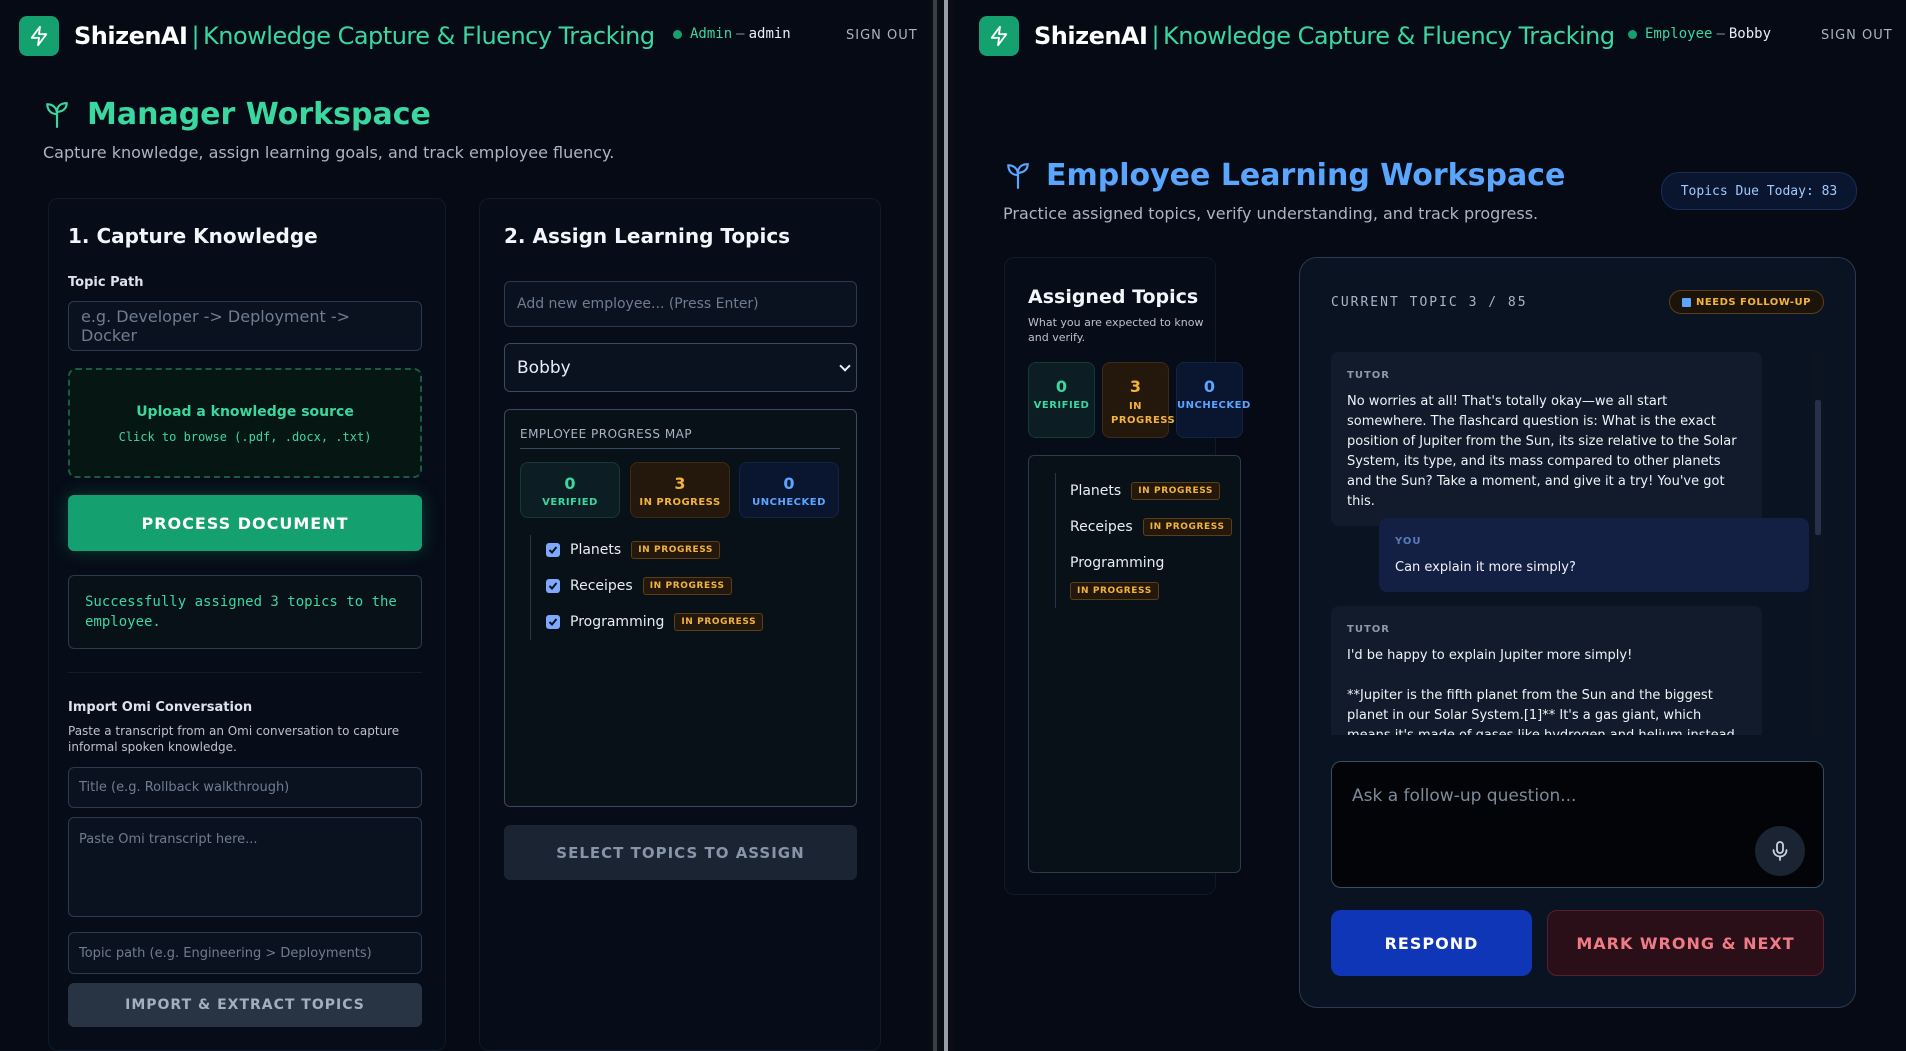 The height and width of the screenshot is (1051, 1906). What do you see at coordinates (680, 448) in the screenshot?
I see `progress-map-divider` at bounding box center [680, 448].